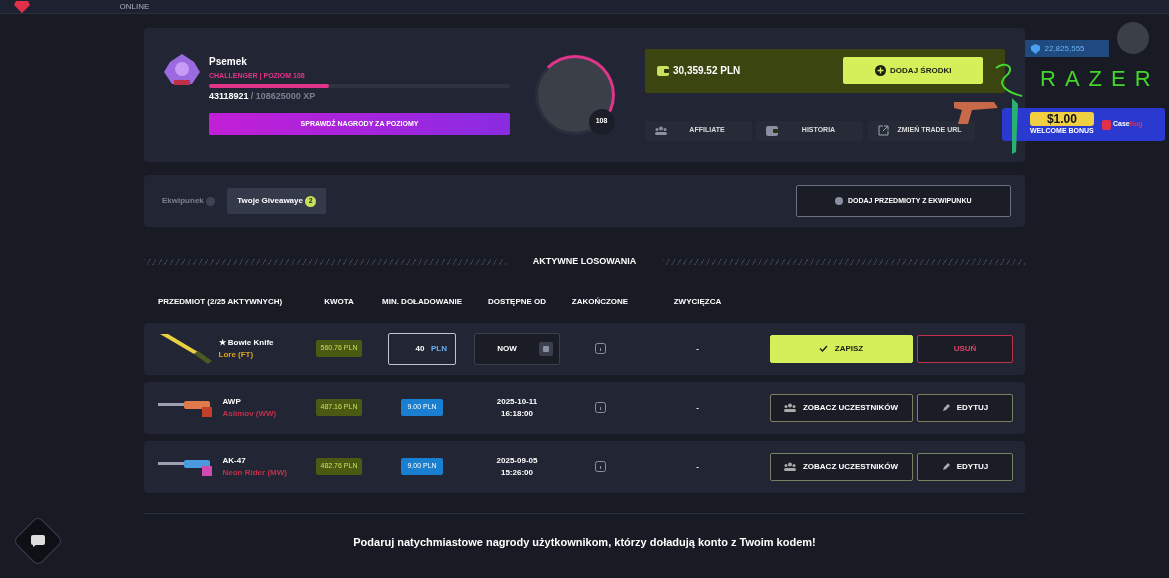 This screenshot has width=1169, height=578. What do you see at coordinates (221, 301) in the screenshot?
I see `column-header: PRZEDMIOT (2/25 AKTYWNYCH)` at bounding box center [221, 301].